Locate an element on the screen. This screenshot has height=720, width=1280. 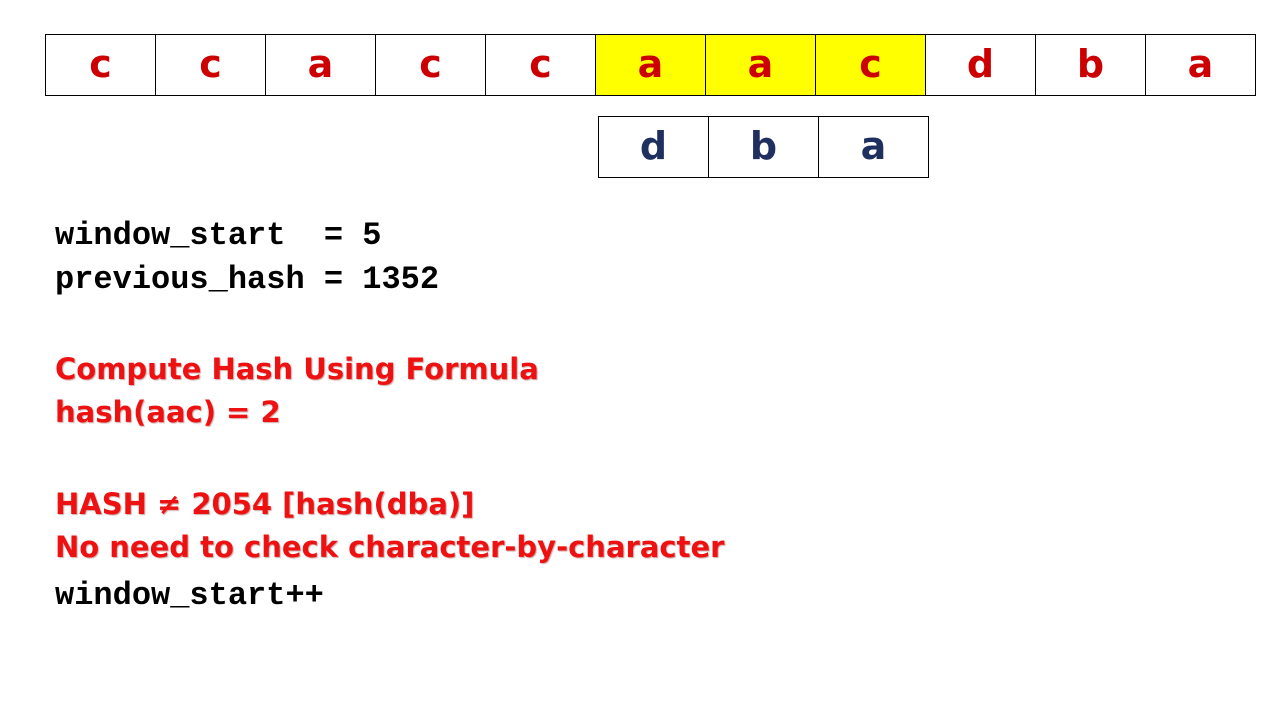
pattern-char: a is located at coordinates (873, 146).